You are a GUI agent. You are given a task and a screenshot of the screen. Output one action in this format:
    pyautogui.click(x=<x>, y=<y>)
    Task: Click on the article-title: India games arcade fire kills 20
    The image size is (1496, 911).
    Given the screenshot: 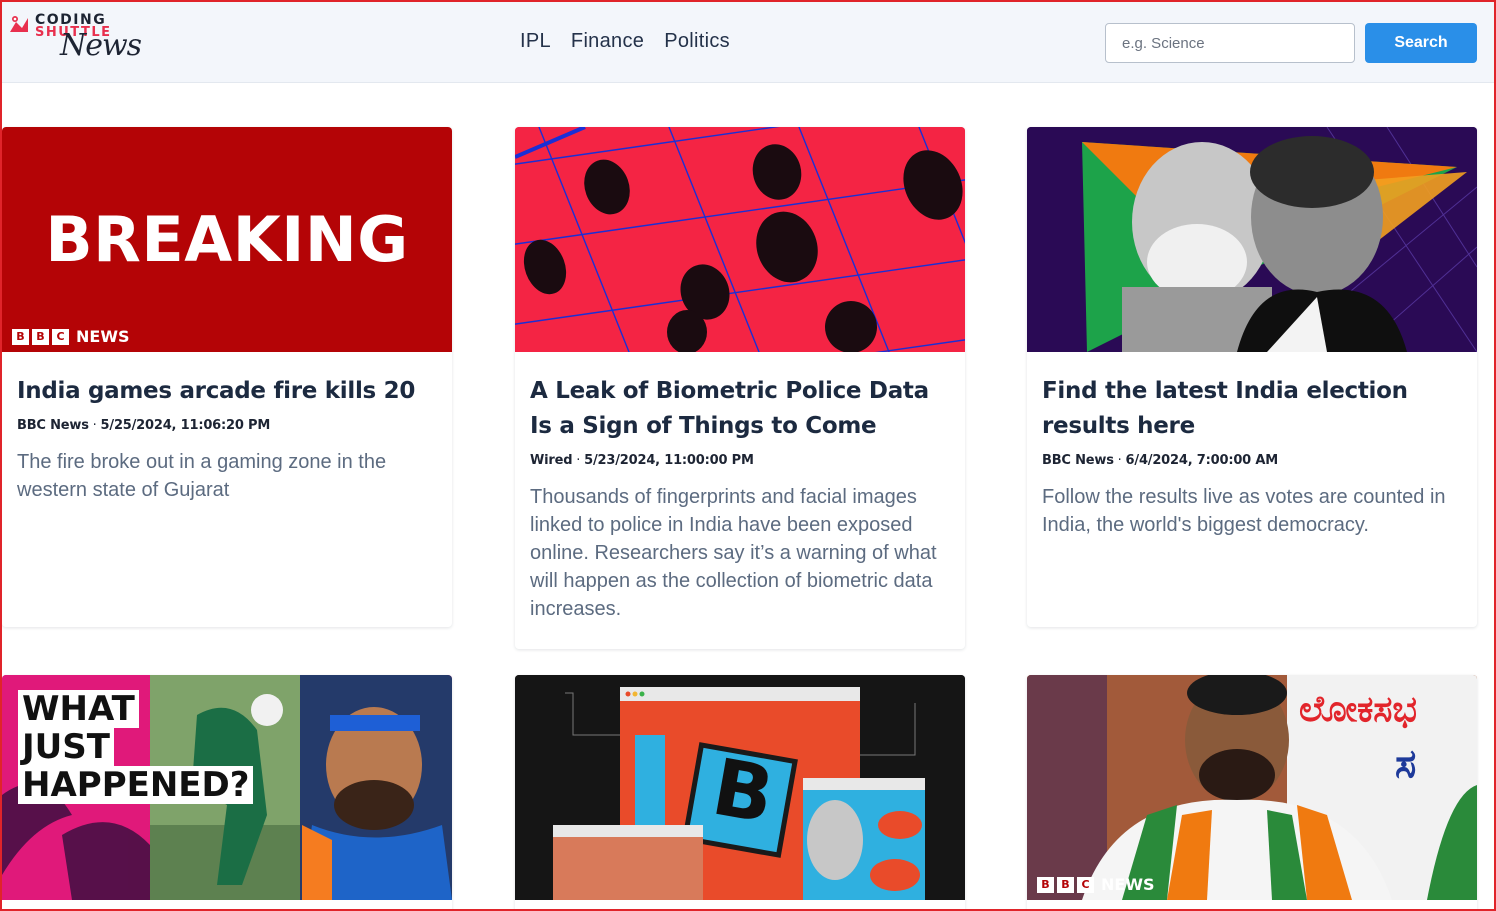 What is the action you would take?
    pyautogui.click(x=227, y=391)
    